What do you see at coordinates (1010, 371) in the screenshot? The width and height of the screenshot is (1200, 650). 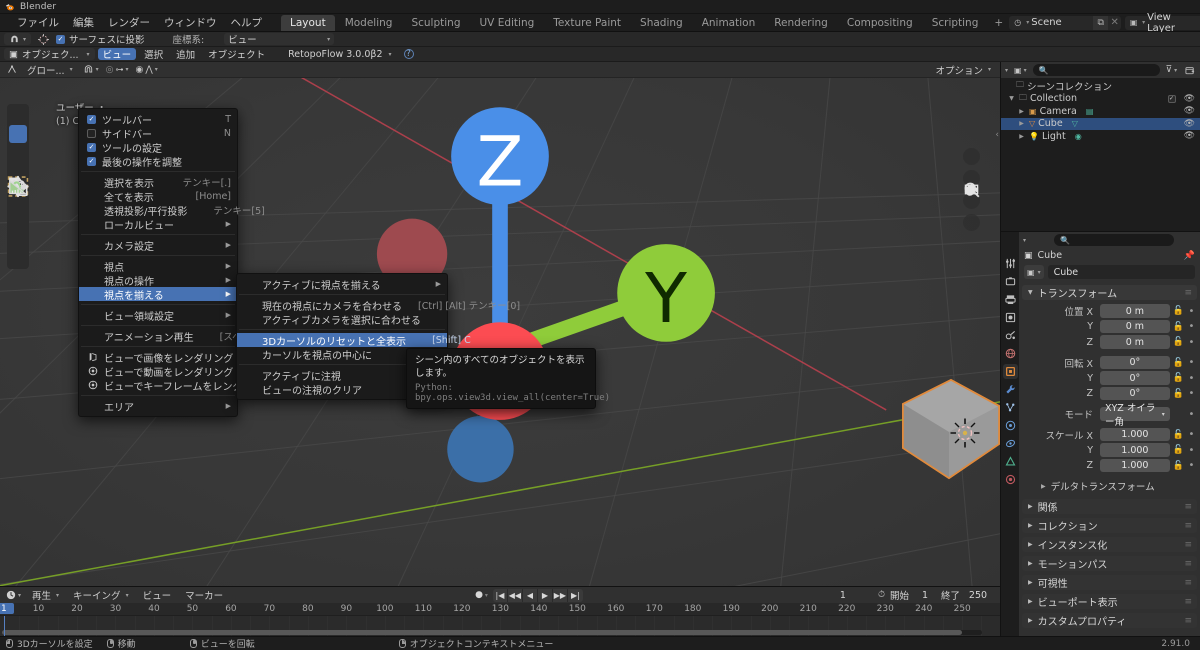 I see `object-tab` at bounding box center [1010, 371].